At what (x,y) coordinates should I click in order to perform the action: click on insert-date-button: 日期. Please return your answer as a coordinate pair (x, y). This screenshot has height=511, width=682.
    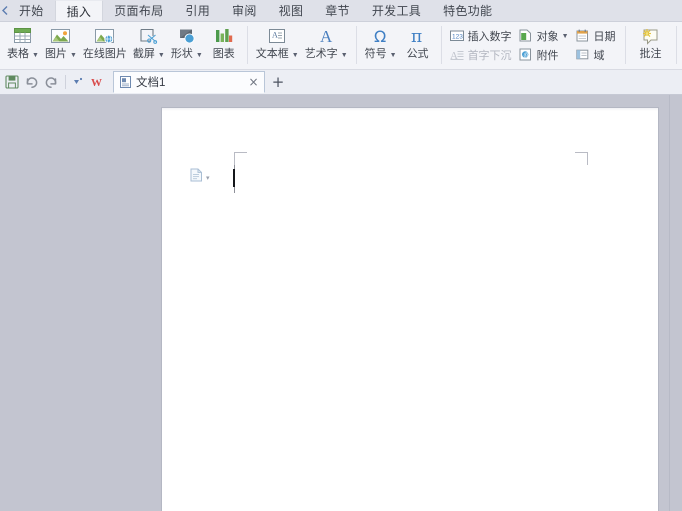
    Looking at the image, I should click on (596, 35).